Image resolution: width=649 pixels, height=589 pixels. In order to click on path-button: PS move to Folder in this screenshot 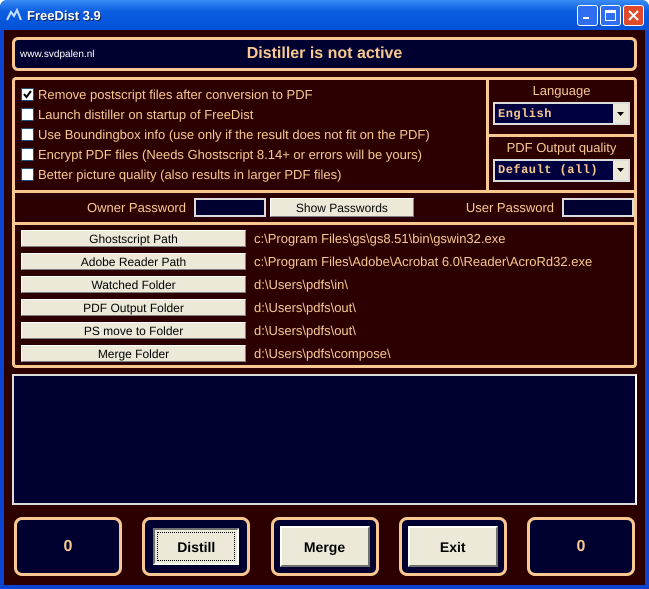, I will do `click(133, 330)`.